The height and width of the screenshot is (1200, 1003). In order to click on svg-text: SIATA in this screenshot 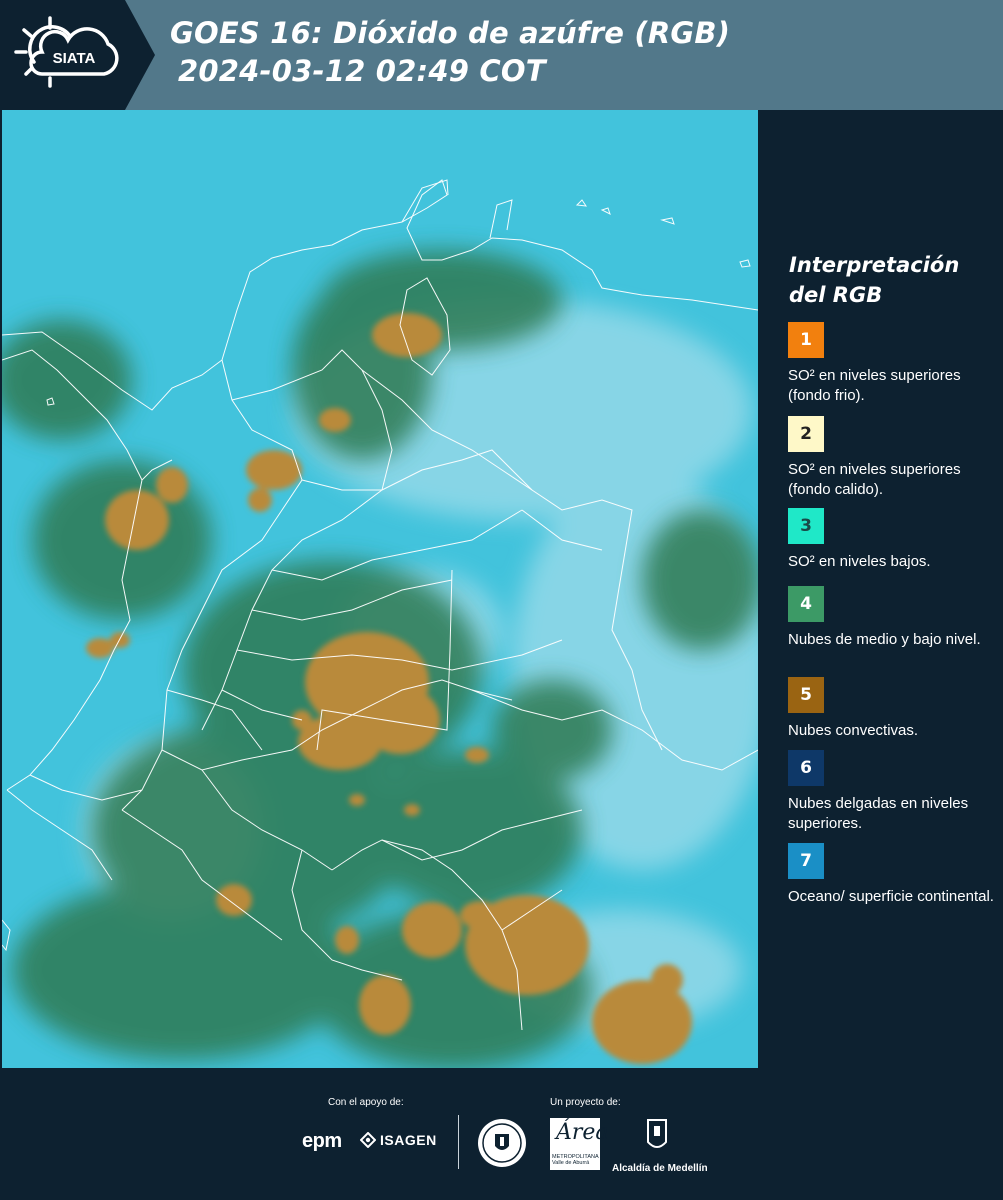, I will do `click(74, 58)`.